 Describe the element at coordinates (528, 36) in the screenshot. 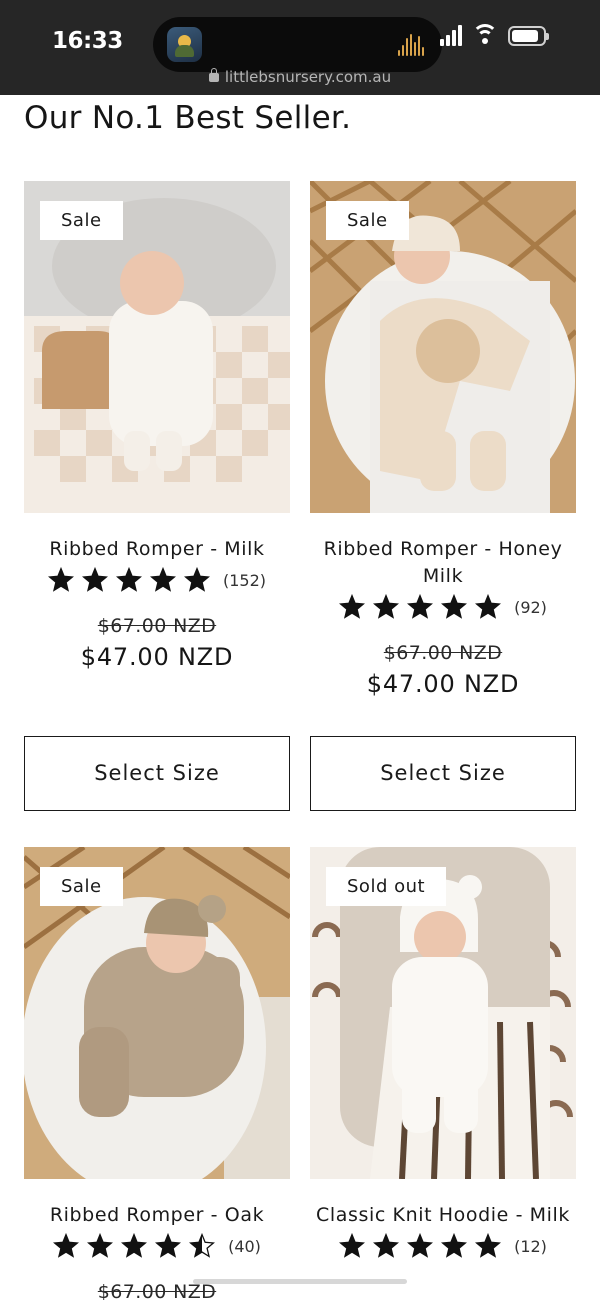

I see `battery-icon` at that location.